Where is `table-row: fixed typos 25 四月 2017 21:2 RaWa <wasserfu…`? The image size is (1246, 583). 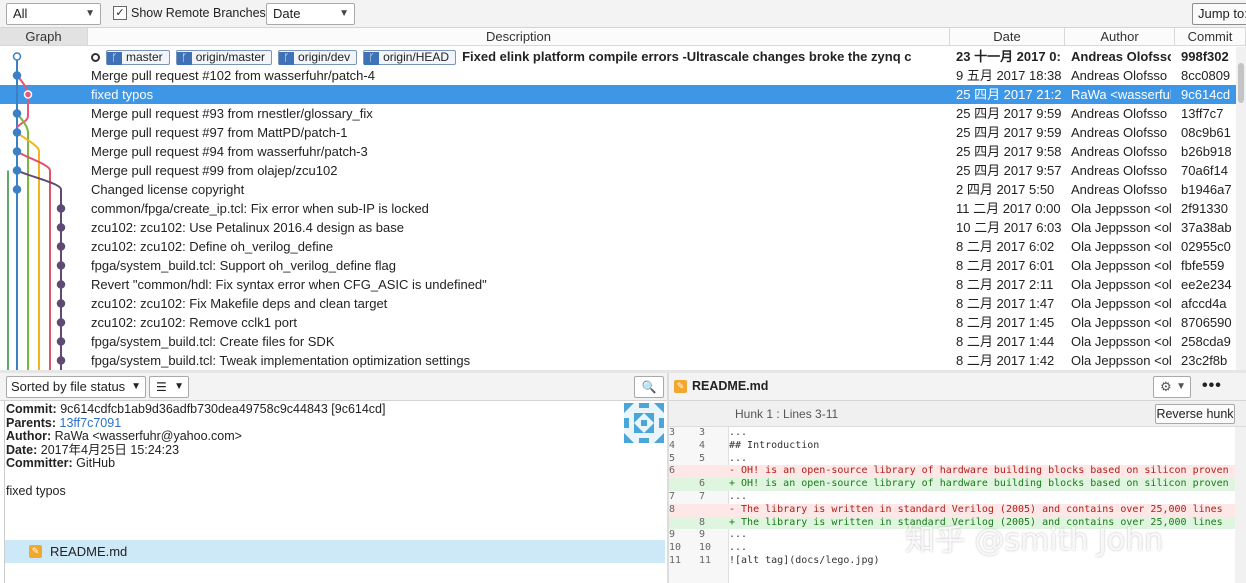
table-row: fixed typos 25 四月 2017 21:2 RaWa <wasserfu… is located at coordinates (618, 94).